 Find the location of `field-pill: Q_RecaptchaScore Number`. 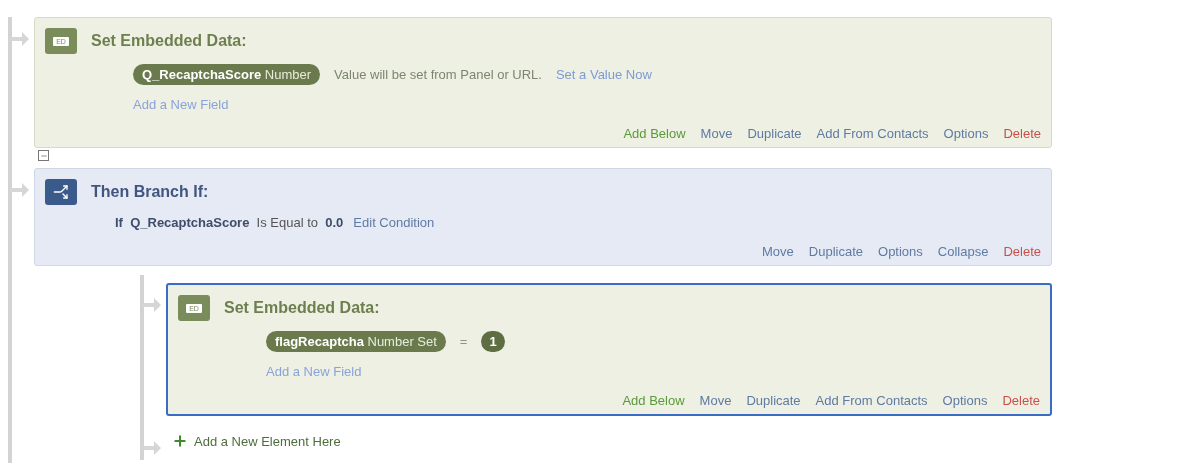

field-pill: Q_RecaptchaScore Number is located at coordinates (227, 74).